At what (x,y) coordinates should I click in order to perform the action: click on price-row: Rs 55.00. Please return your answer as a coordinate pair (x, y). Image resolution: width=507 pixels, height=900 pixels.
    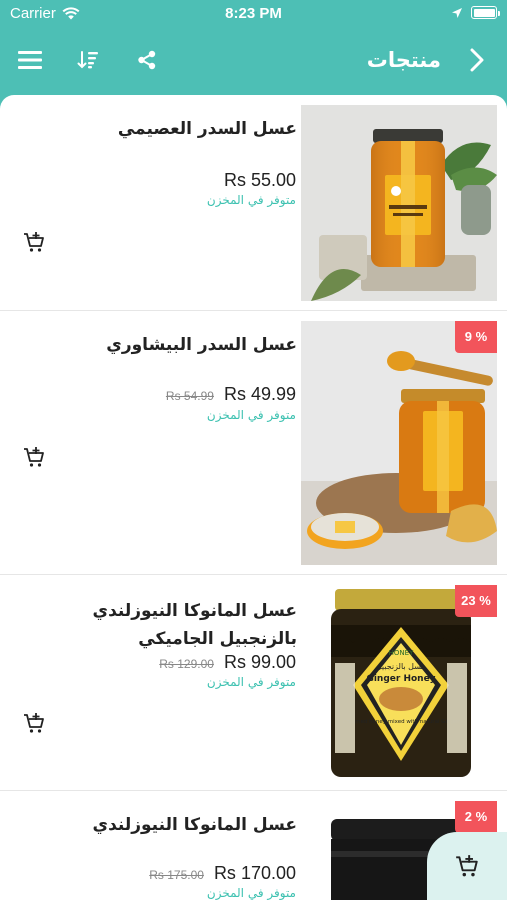
    Looking at the image, I should click on (260, 180).